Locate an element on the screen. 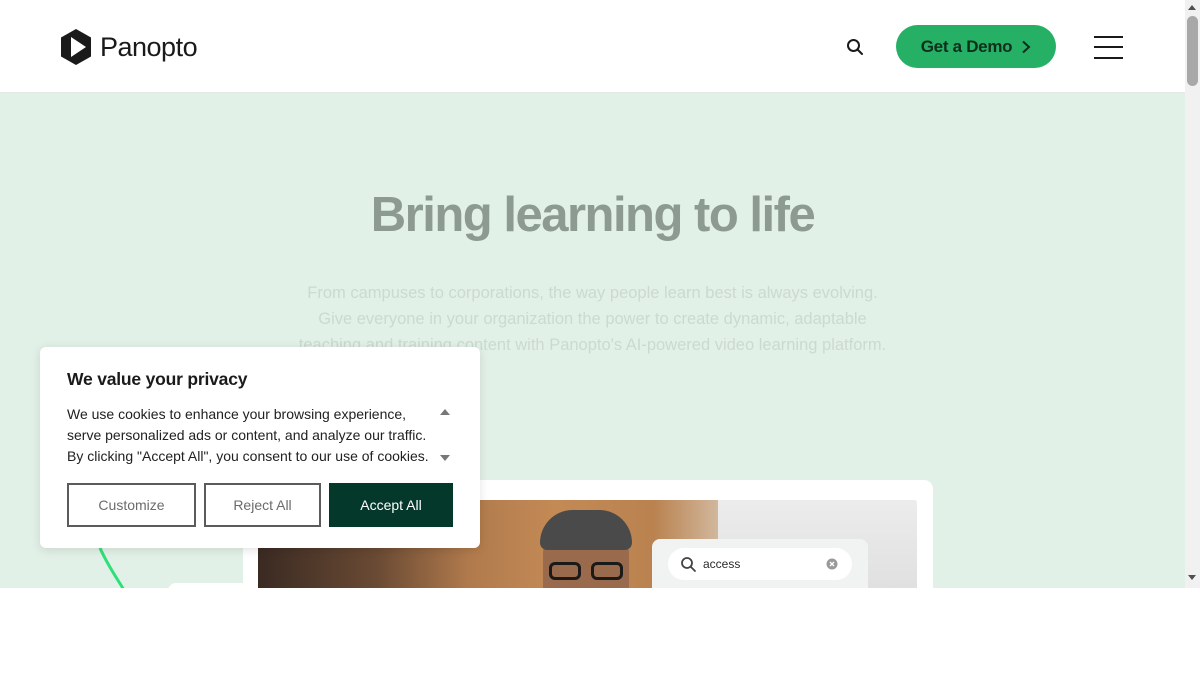  page-scrollbar-thumb is located at coordinates (1192, 51).